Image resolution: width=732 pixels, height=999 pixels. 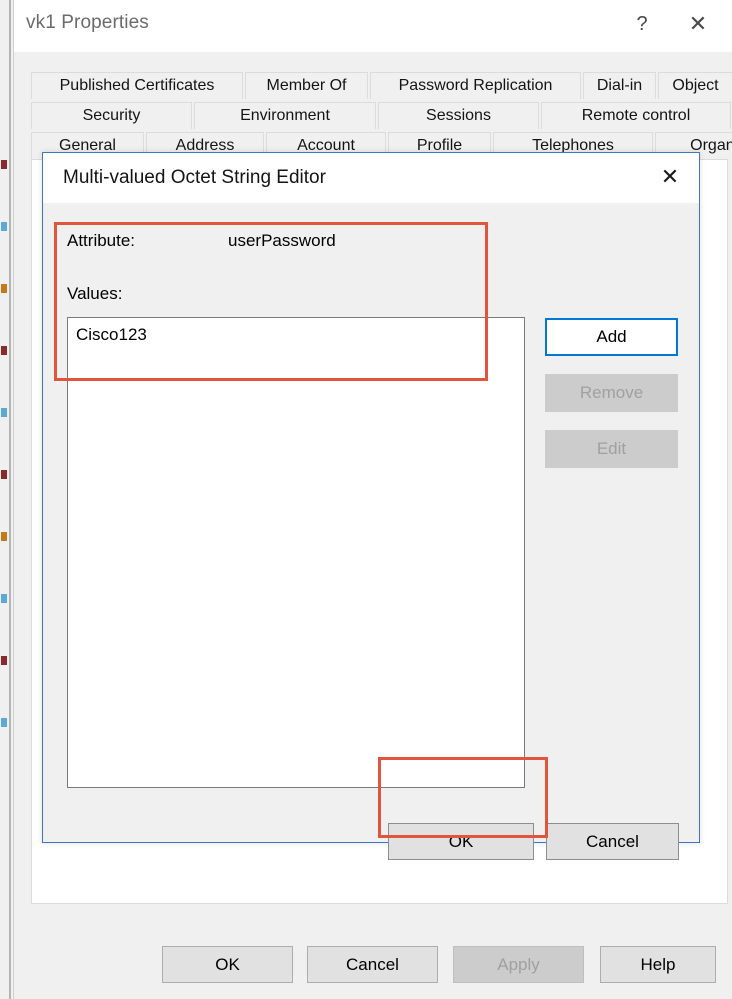 I want to click on properties-button-bar: OK Cancel Apply Help, so click(x=373, y=952).